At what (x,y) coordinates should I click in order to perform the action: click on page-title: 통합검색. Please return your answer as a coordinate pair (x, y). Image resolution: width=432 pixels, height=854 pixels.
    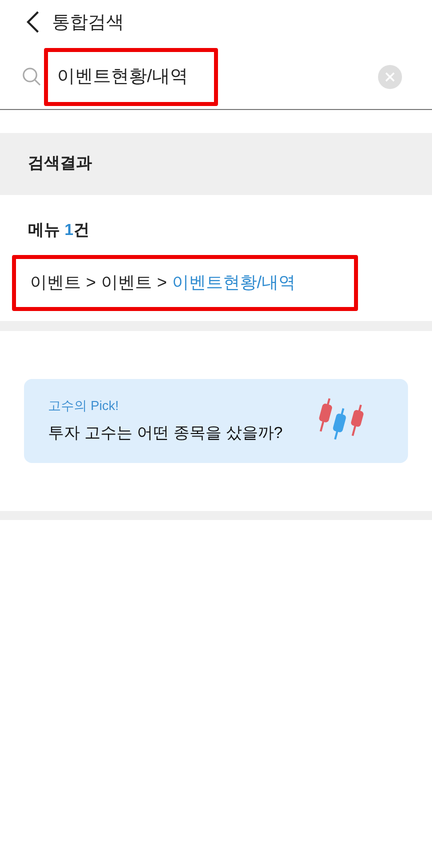
    Looking at the image, I should click on (88, 22).